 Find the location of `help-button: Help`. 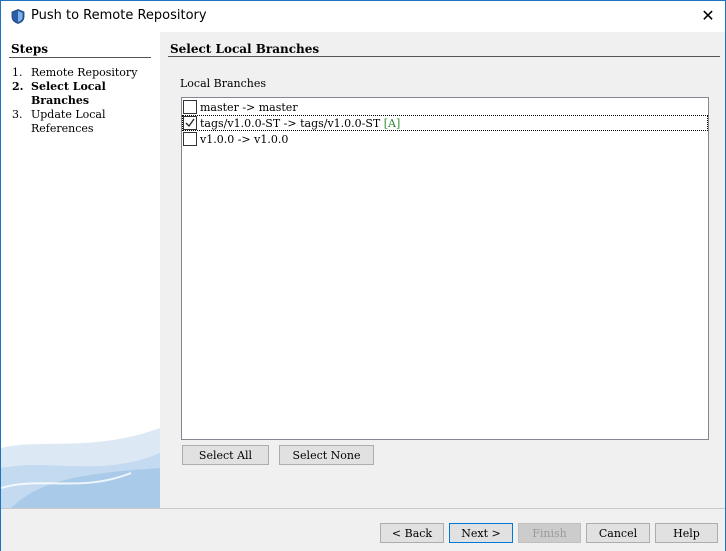

help-button: Help is located at coordinates (686, 533).